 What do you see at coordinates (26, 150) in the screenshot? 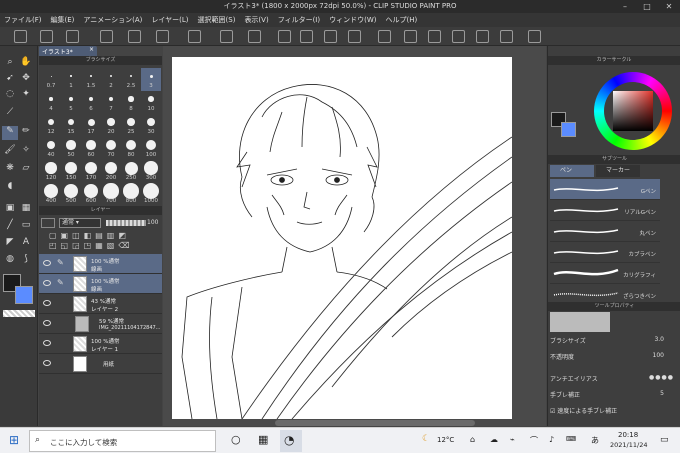
I see `airbrush-icon: ✧` at bounding box center [26, 150].